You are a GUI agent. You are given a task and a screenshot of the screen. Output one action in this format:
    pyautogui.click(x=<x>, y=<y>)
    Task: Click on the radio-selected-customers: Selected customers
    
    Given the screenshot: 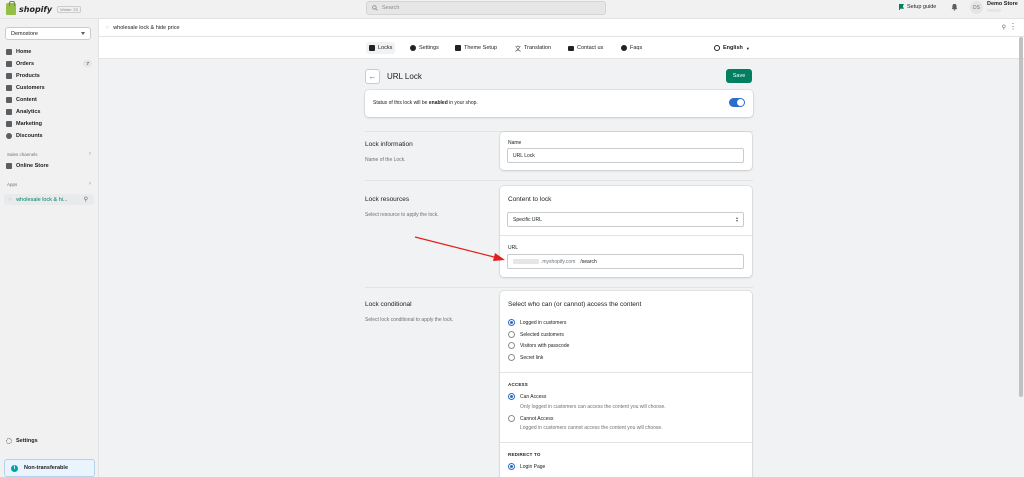 What is the action you would take?
    pyautogui.click(x=536, y=334)
    